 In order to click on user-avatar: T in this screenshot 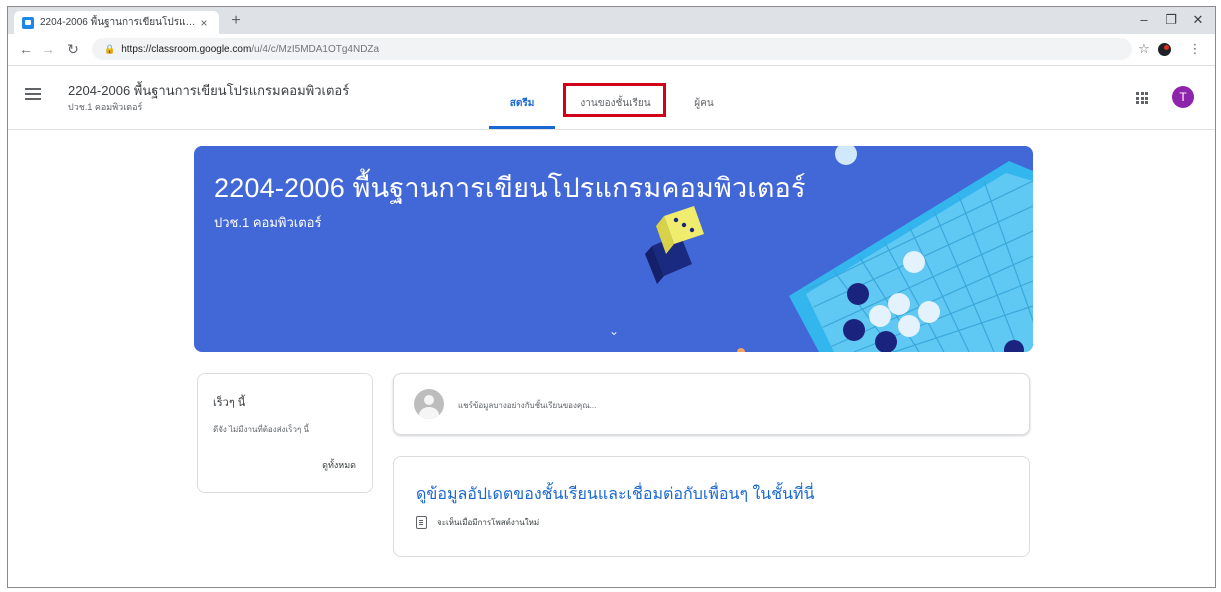, I will do `click(1183, 97)`.